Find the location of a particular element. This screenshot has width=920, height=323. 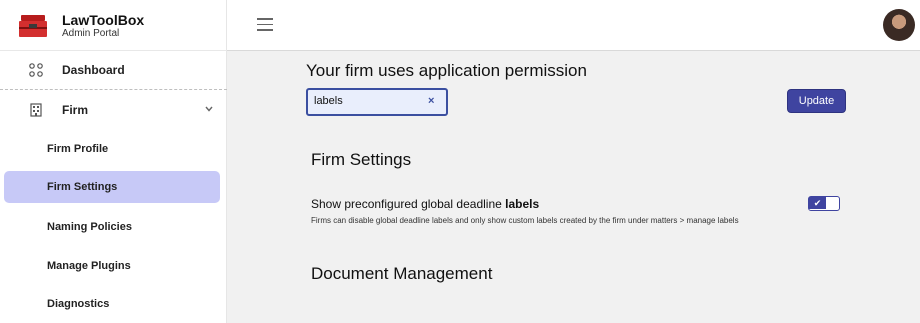

sidebar-item-diagnostics: Diagnostics is located at coordinates (112, 304).